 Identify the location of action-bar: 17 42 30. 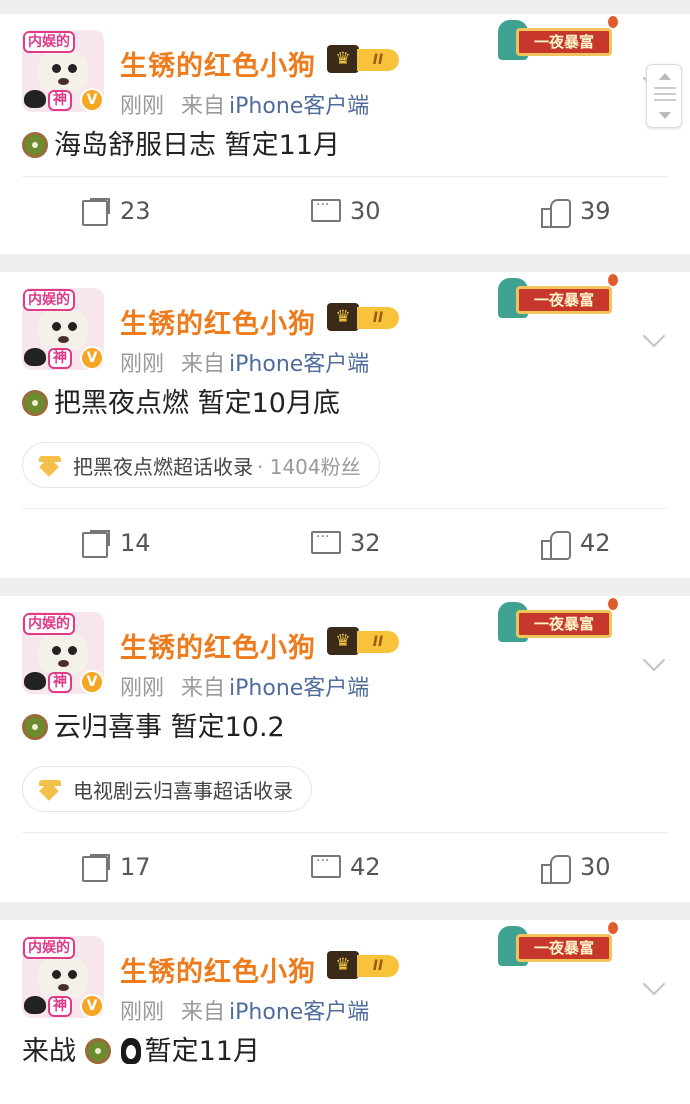
(345, 866).